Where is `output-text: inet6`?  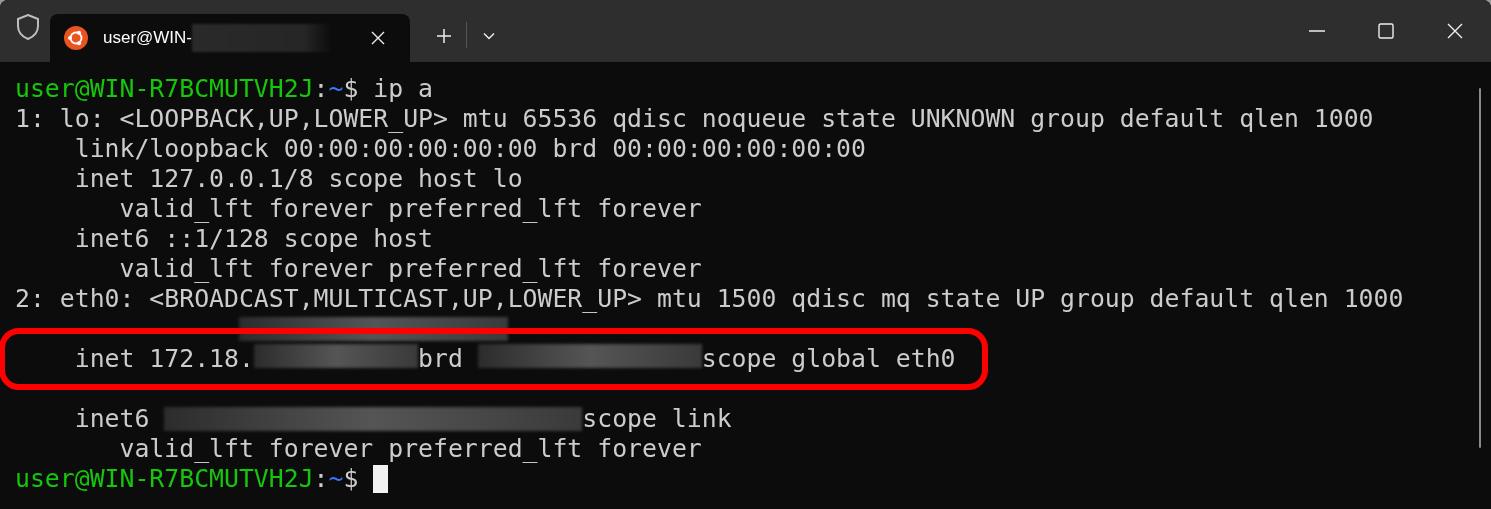
output-text: inet6 is located at coordinates (112, 419).